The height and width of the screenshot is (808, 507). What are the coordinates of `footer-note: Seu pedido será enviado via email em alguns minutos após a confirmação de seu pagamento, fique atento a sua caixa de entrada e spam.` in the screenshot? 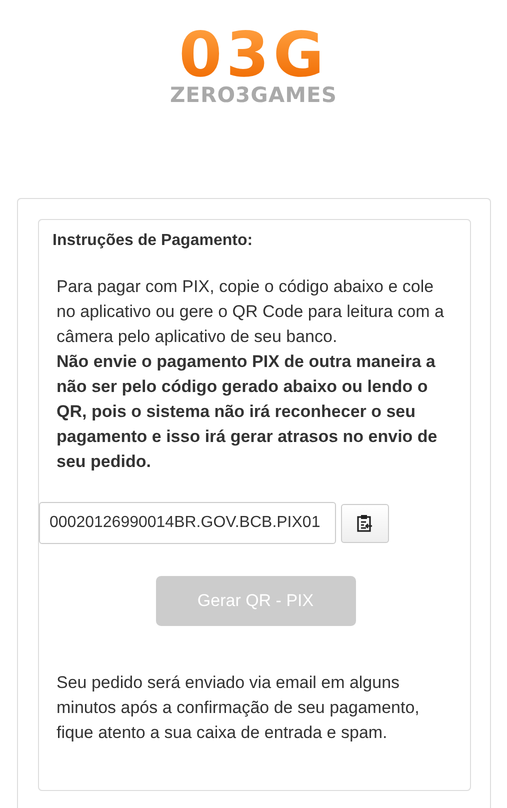 It's located at (238, 708).